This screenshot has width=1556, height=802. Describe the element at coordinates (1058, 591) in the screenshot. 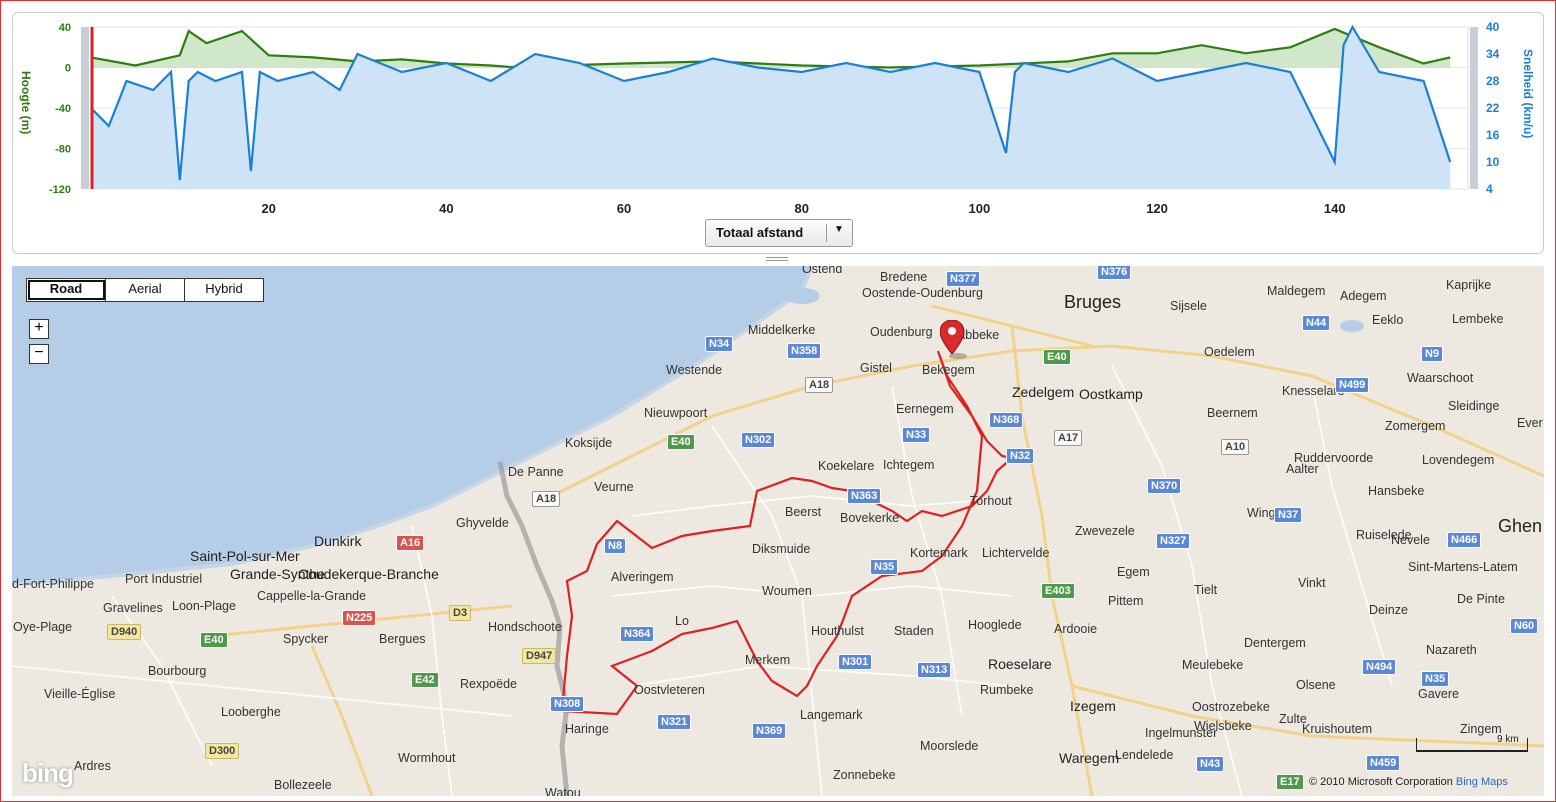

I see `road-shield: E403` at that location.